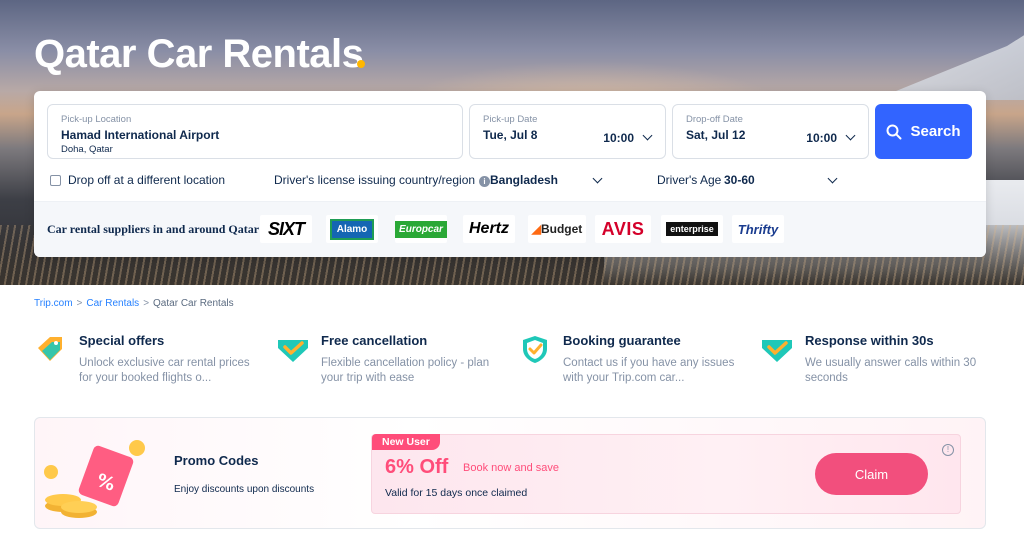 The width and height of the screenshot is (1024, 544). Describe the element at coordinates (146, 180) in the screenshot. I see `different-dropoff-label: Drop off at a different location` at that location.